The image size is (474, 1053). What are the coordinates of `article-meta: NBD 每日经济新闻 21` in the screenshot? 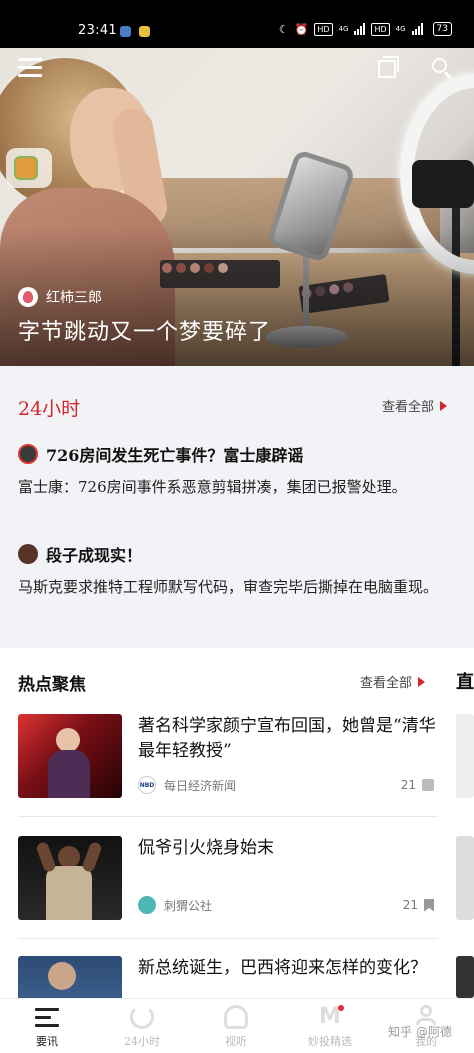 It's located at (286, 785).